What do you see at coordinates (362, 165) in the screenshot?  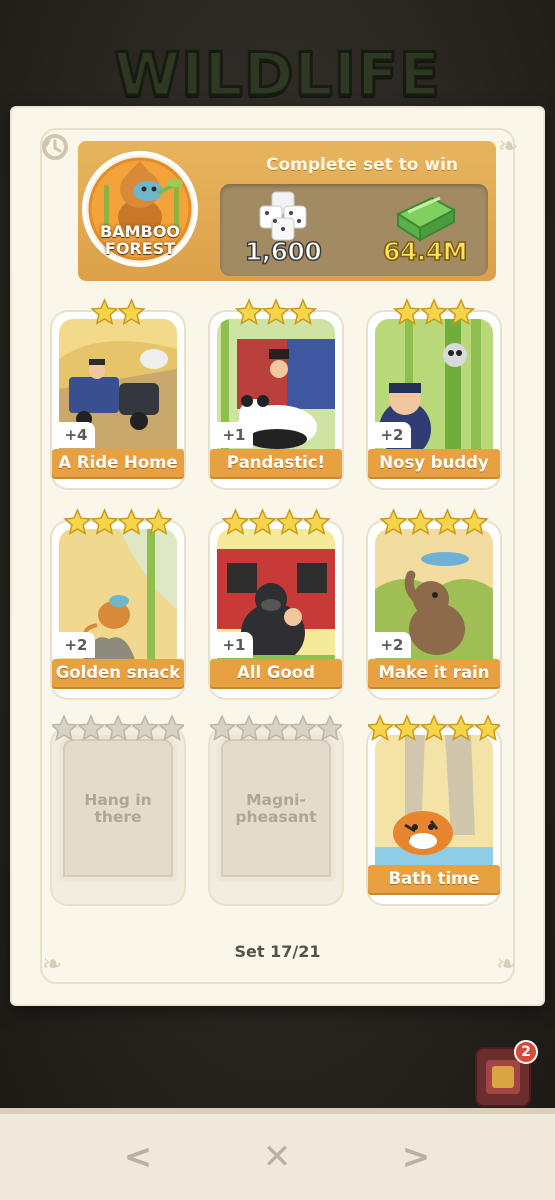 I see `complete-set-label: Complete set to win` at bounding box center [362, 165].